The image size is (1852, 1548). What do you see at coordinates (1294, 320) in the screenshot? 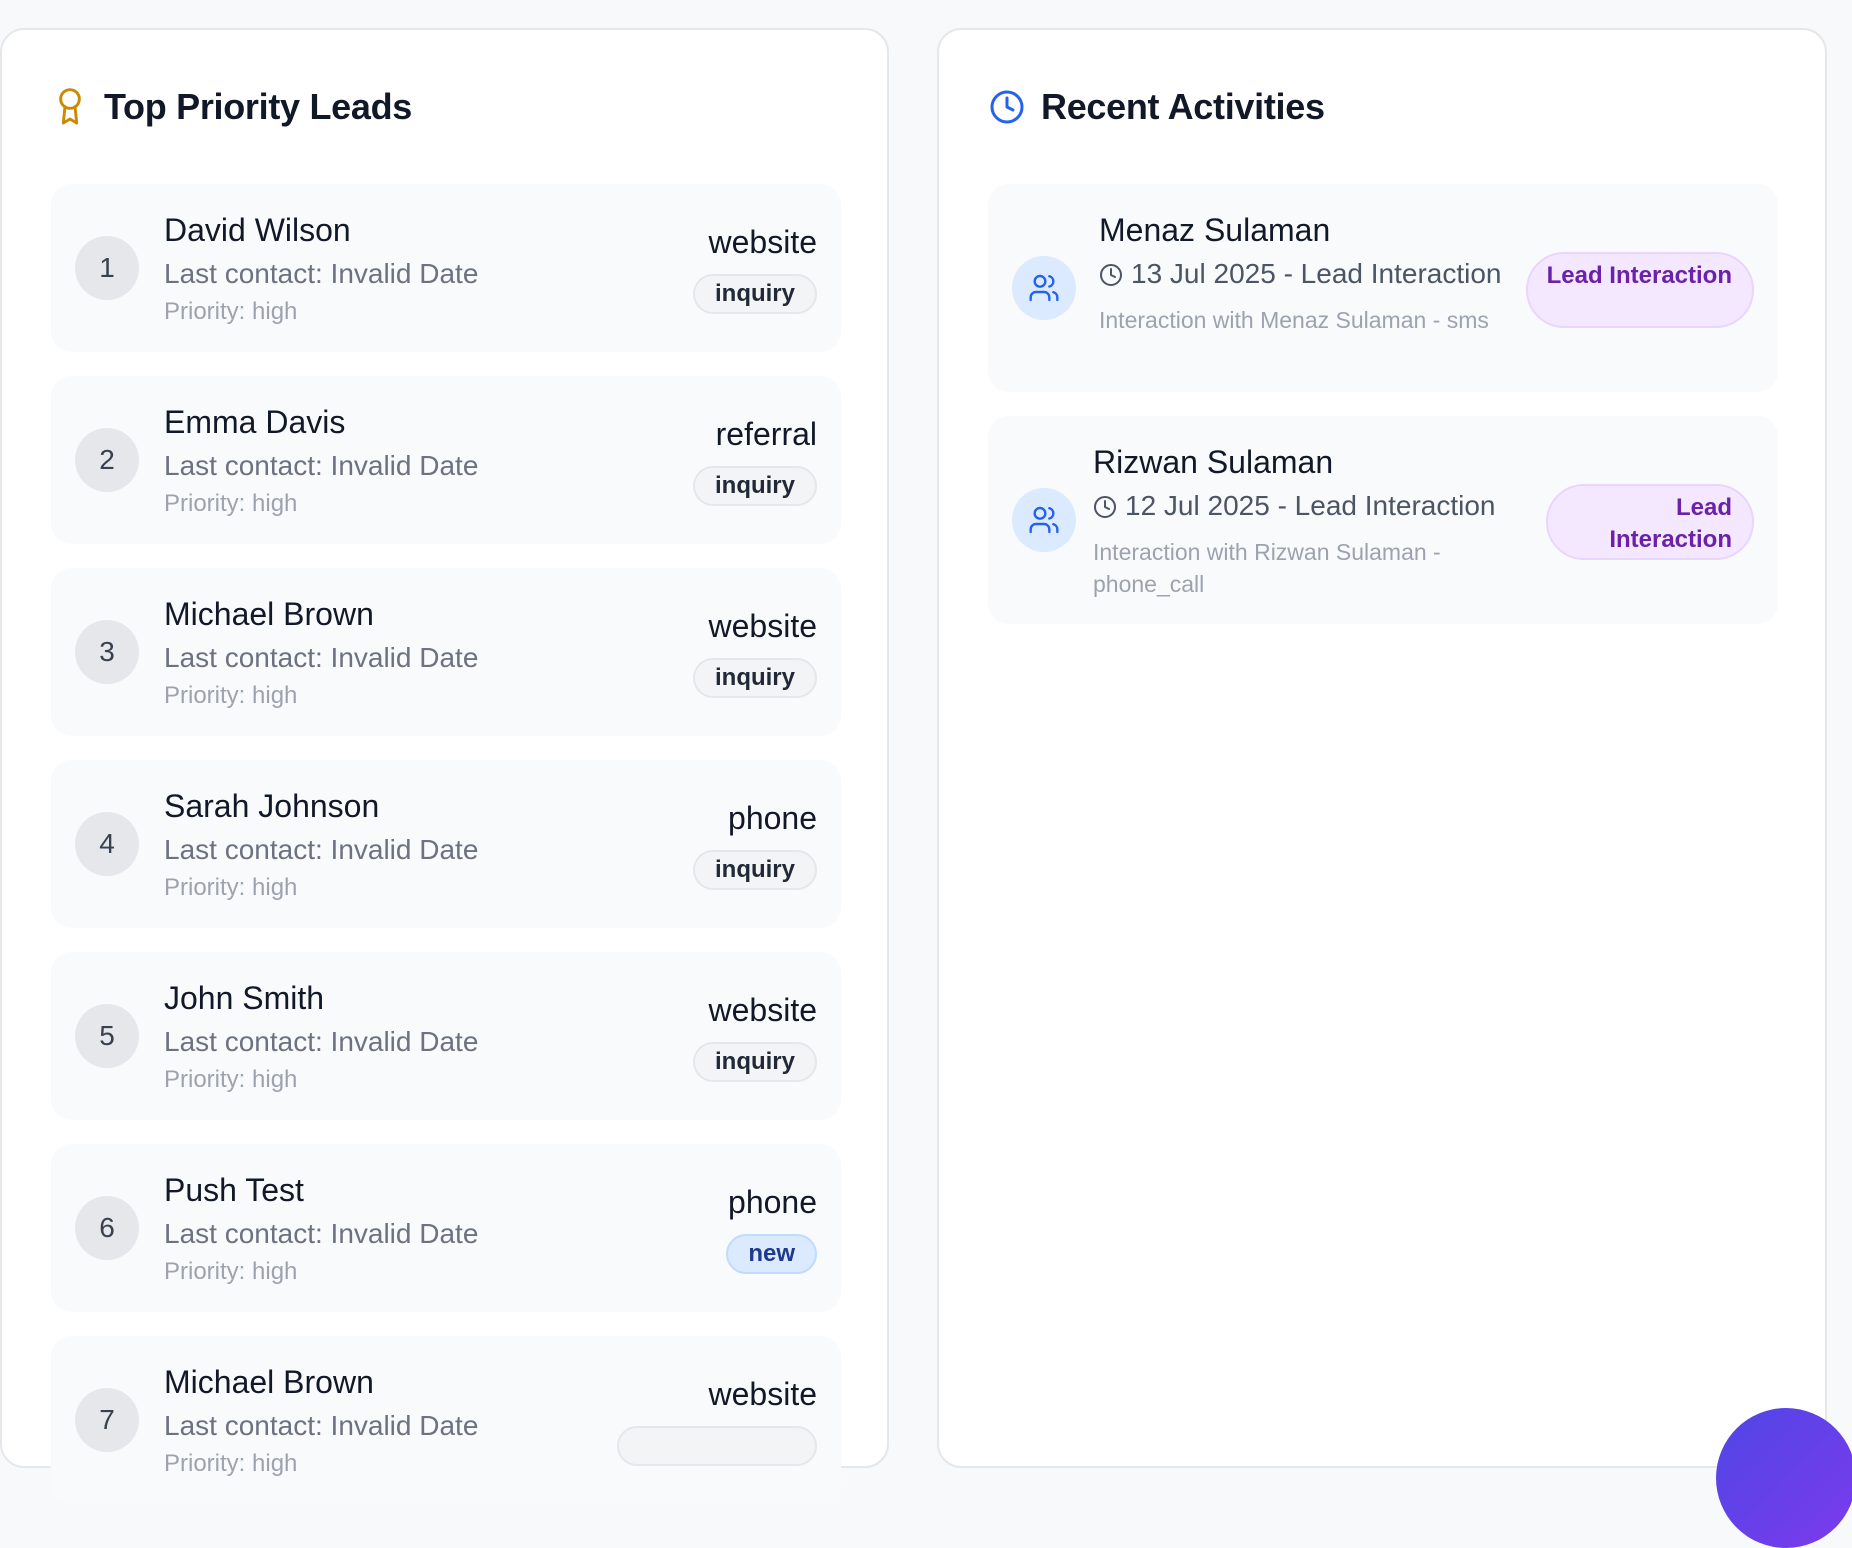
I see `activity-description: Interaction with Menaz Sulaman - sms` at bounding box center [1294, 320].